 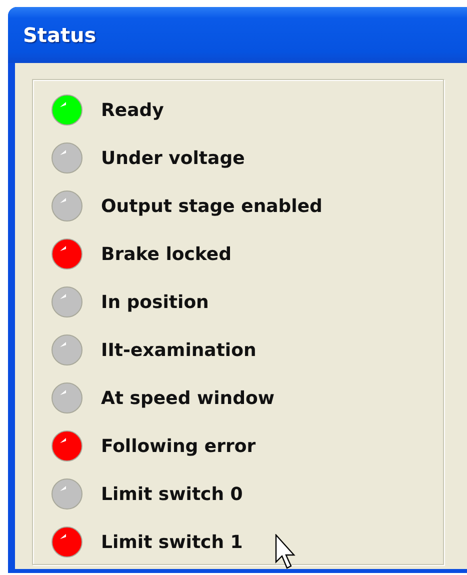 What do you see at coordinates (172, 494) in the screenshot?
I see `status-label: Limit switch 0` at bounding box center [172, 494].